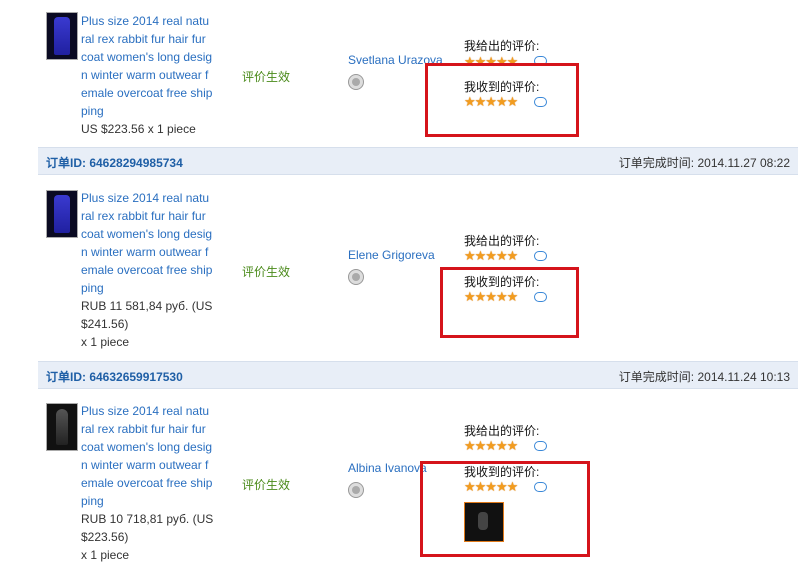  I want to click on order-id-link: 订单ID: 64628294985734, so click(114, 162).